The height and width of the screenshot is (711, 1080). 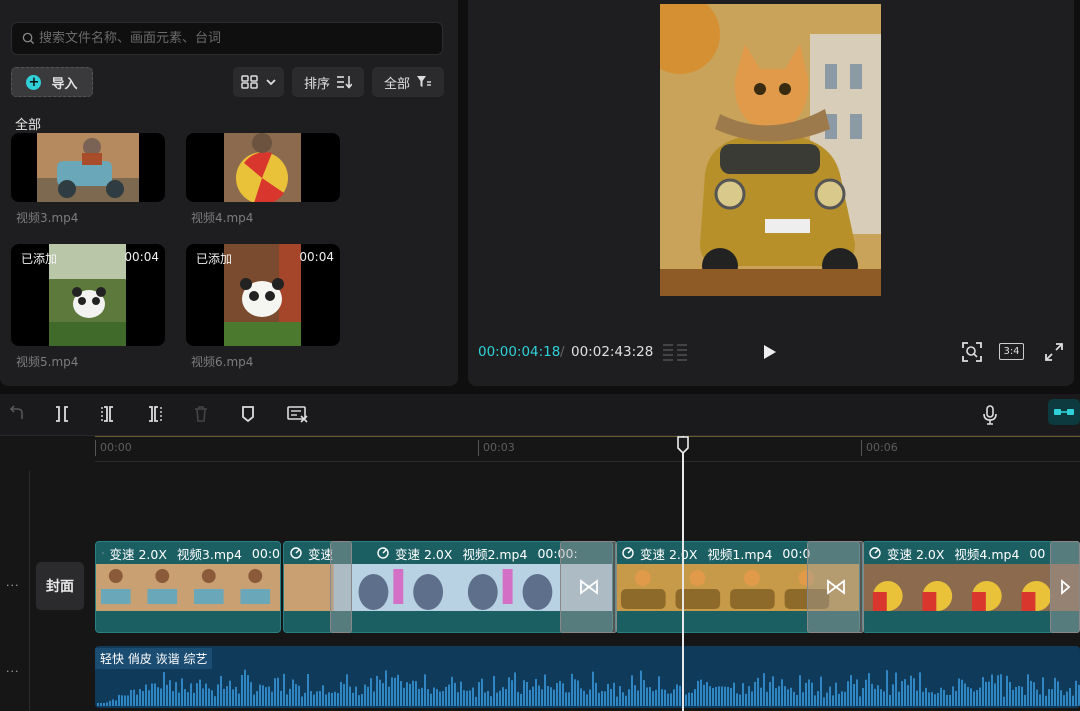 What do you see at coordinates (990, 415) in the screenshot?
I see `microphone-icon` at bounding box center [990, 415].